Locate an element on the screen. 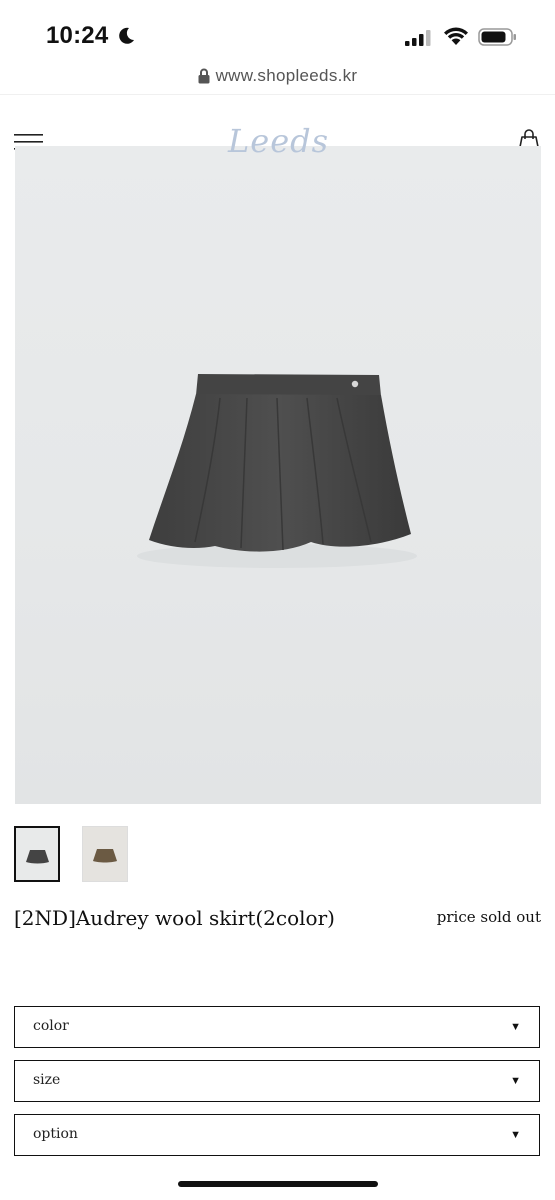  url-text: www.shopleeds.kr is located at coordinates (286, 75).